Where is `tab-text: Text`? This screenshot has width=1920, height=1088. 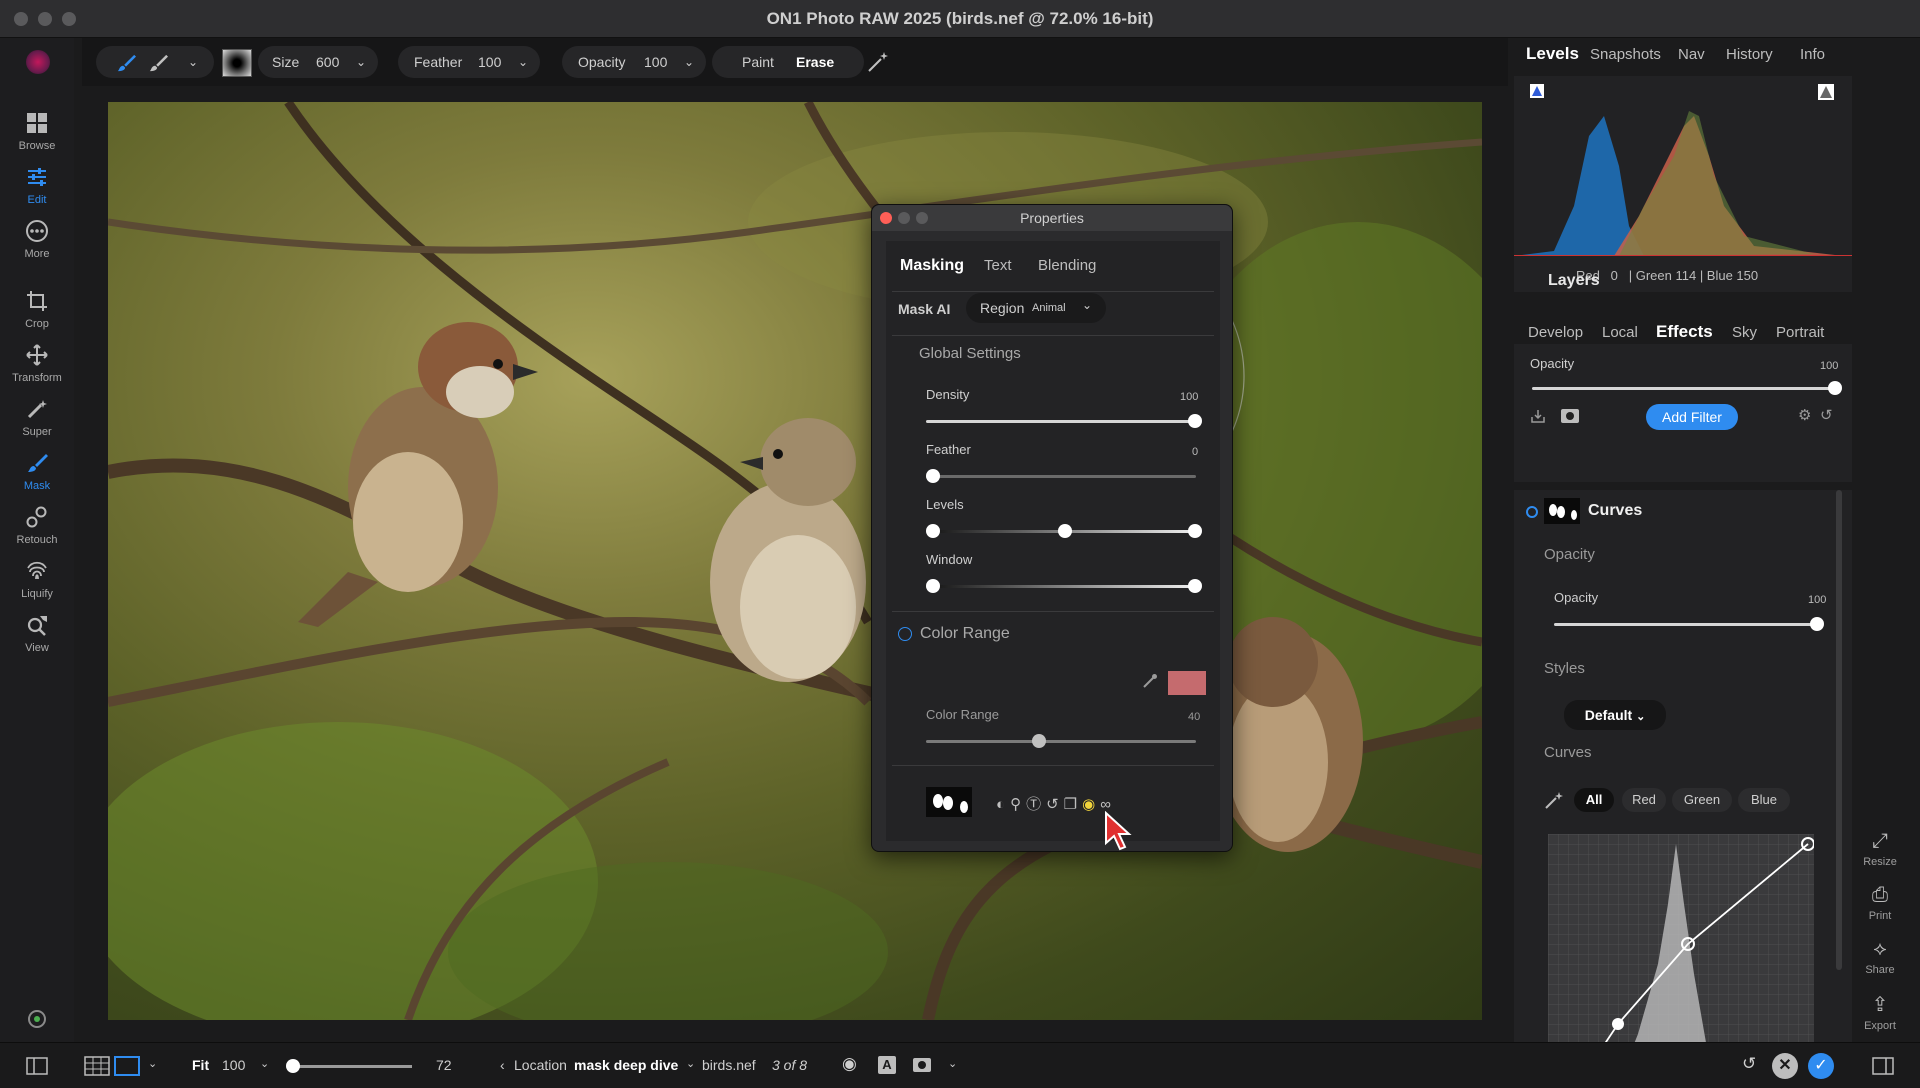 tab-text: Text is located at coordinates (998, 265).